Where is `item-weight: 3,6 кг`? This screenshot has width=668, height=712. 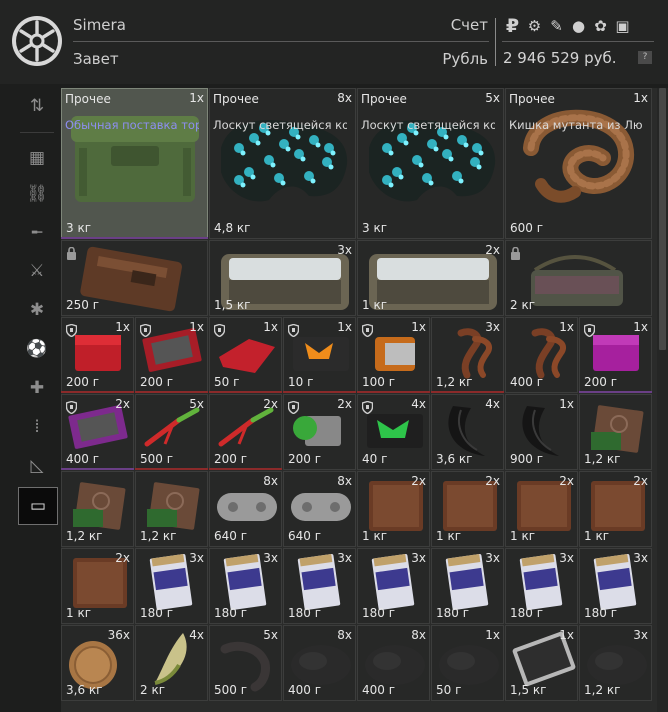
item-weight: 3,6 кг is located at coordinates (84, 690).